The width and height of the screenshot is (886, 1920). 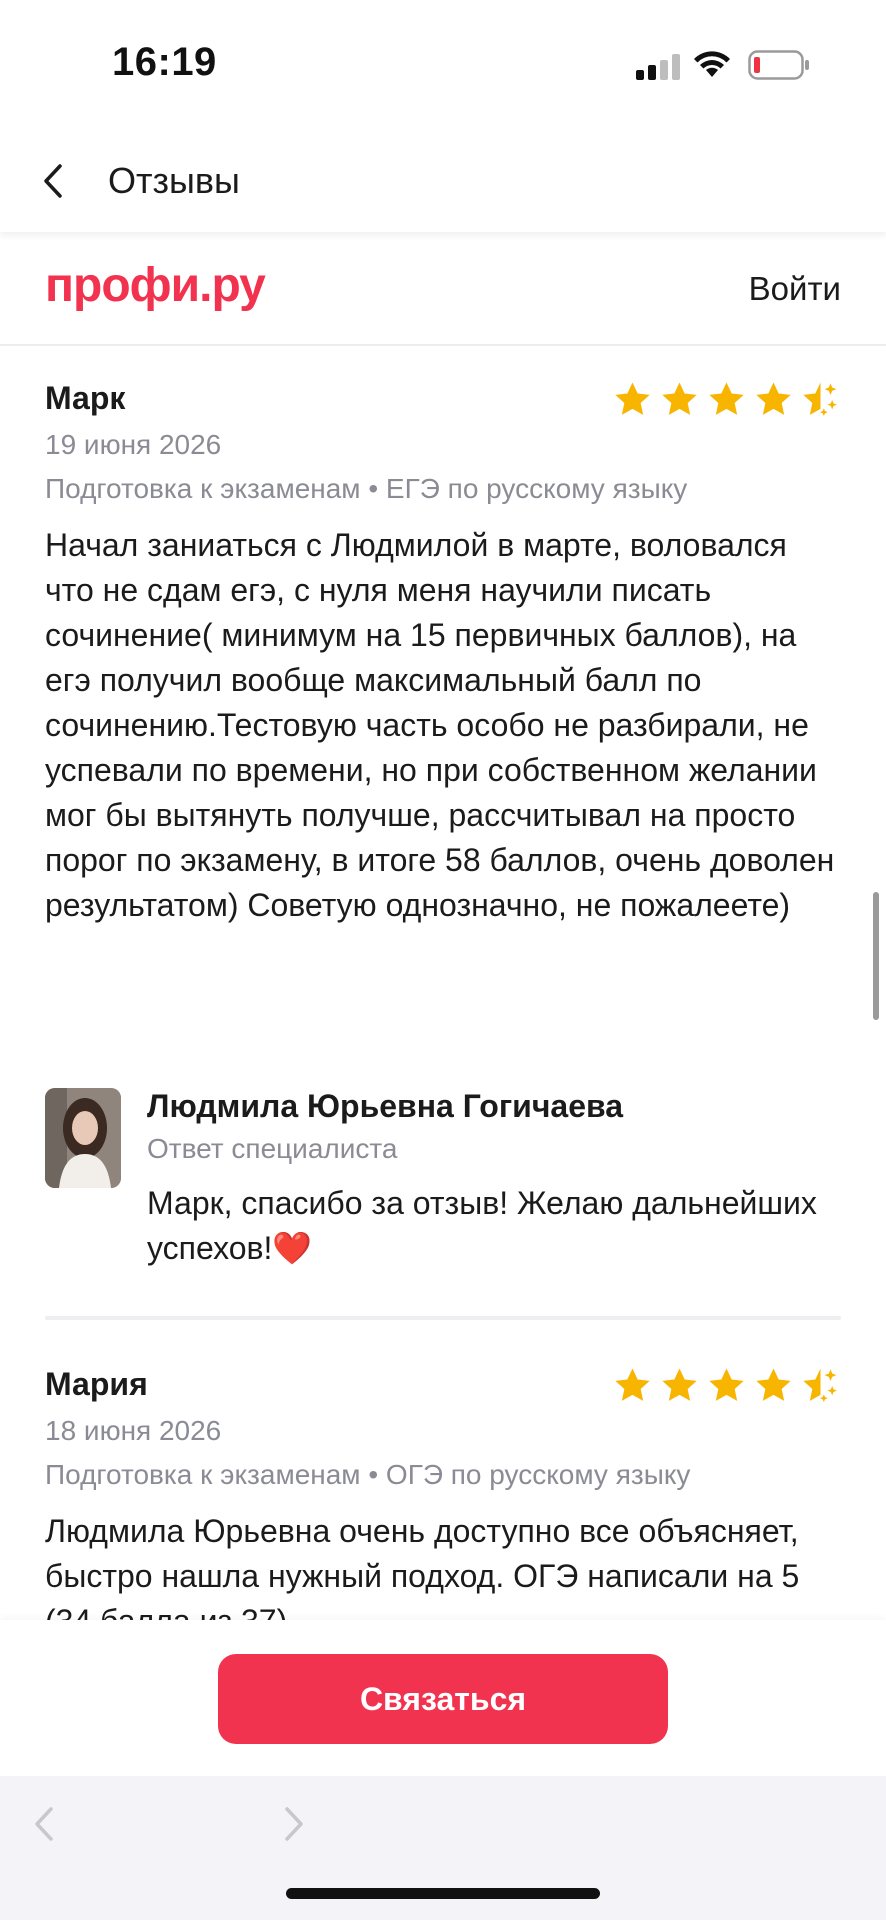 What do you see at coordinates (133, 444) in the screenshot?
I see `review-date: 19 июня 2026` at bounding box center [133, 444].